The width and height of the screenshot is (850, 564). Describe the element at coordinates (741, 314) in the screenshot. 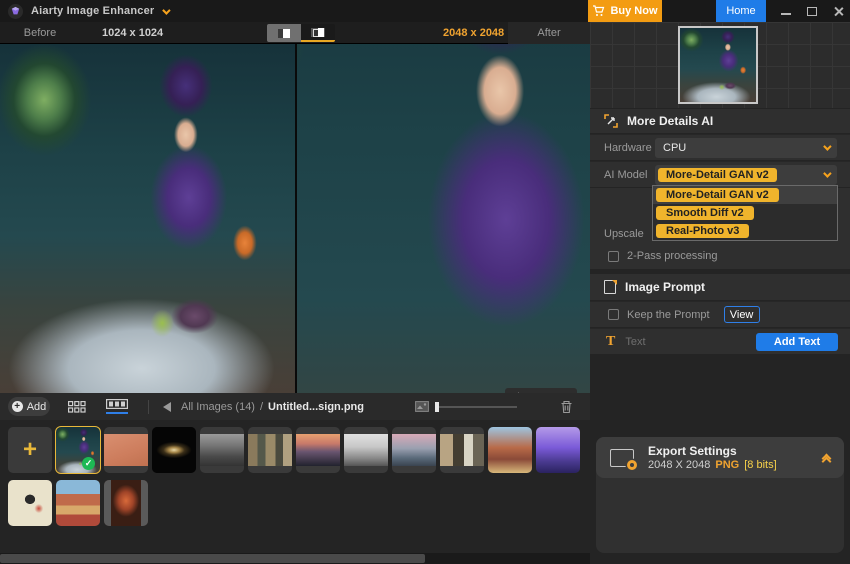

I see `view-prompt-button: View` at that location.